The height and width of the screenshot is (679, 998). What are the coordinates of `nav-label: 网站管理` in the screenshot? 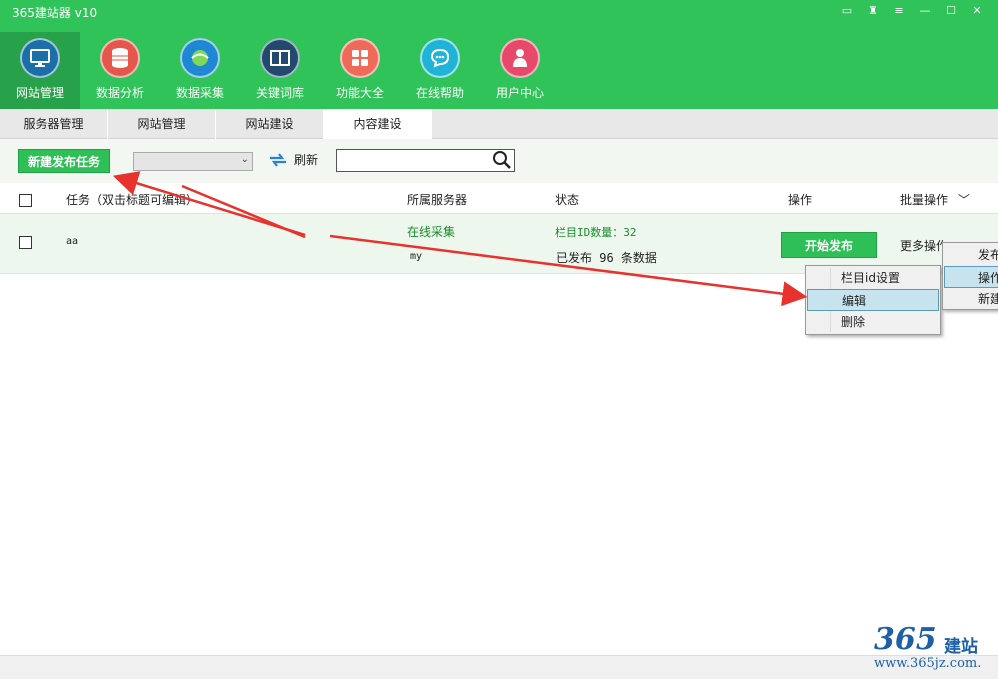 It's located at (39, 93).